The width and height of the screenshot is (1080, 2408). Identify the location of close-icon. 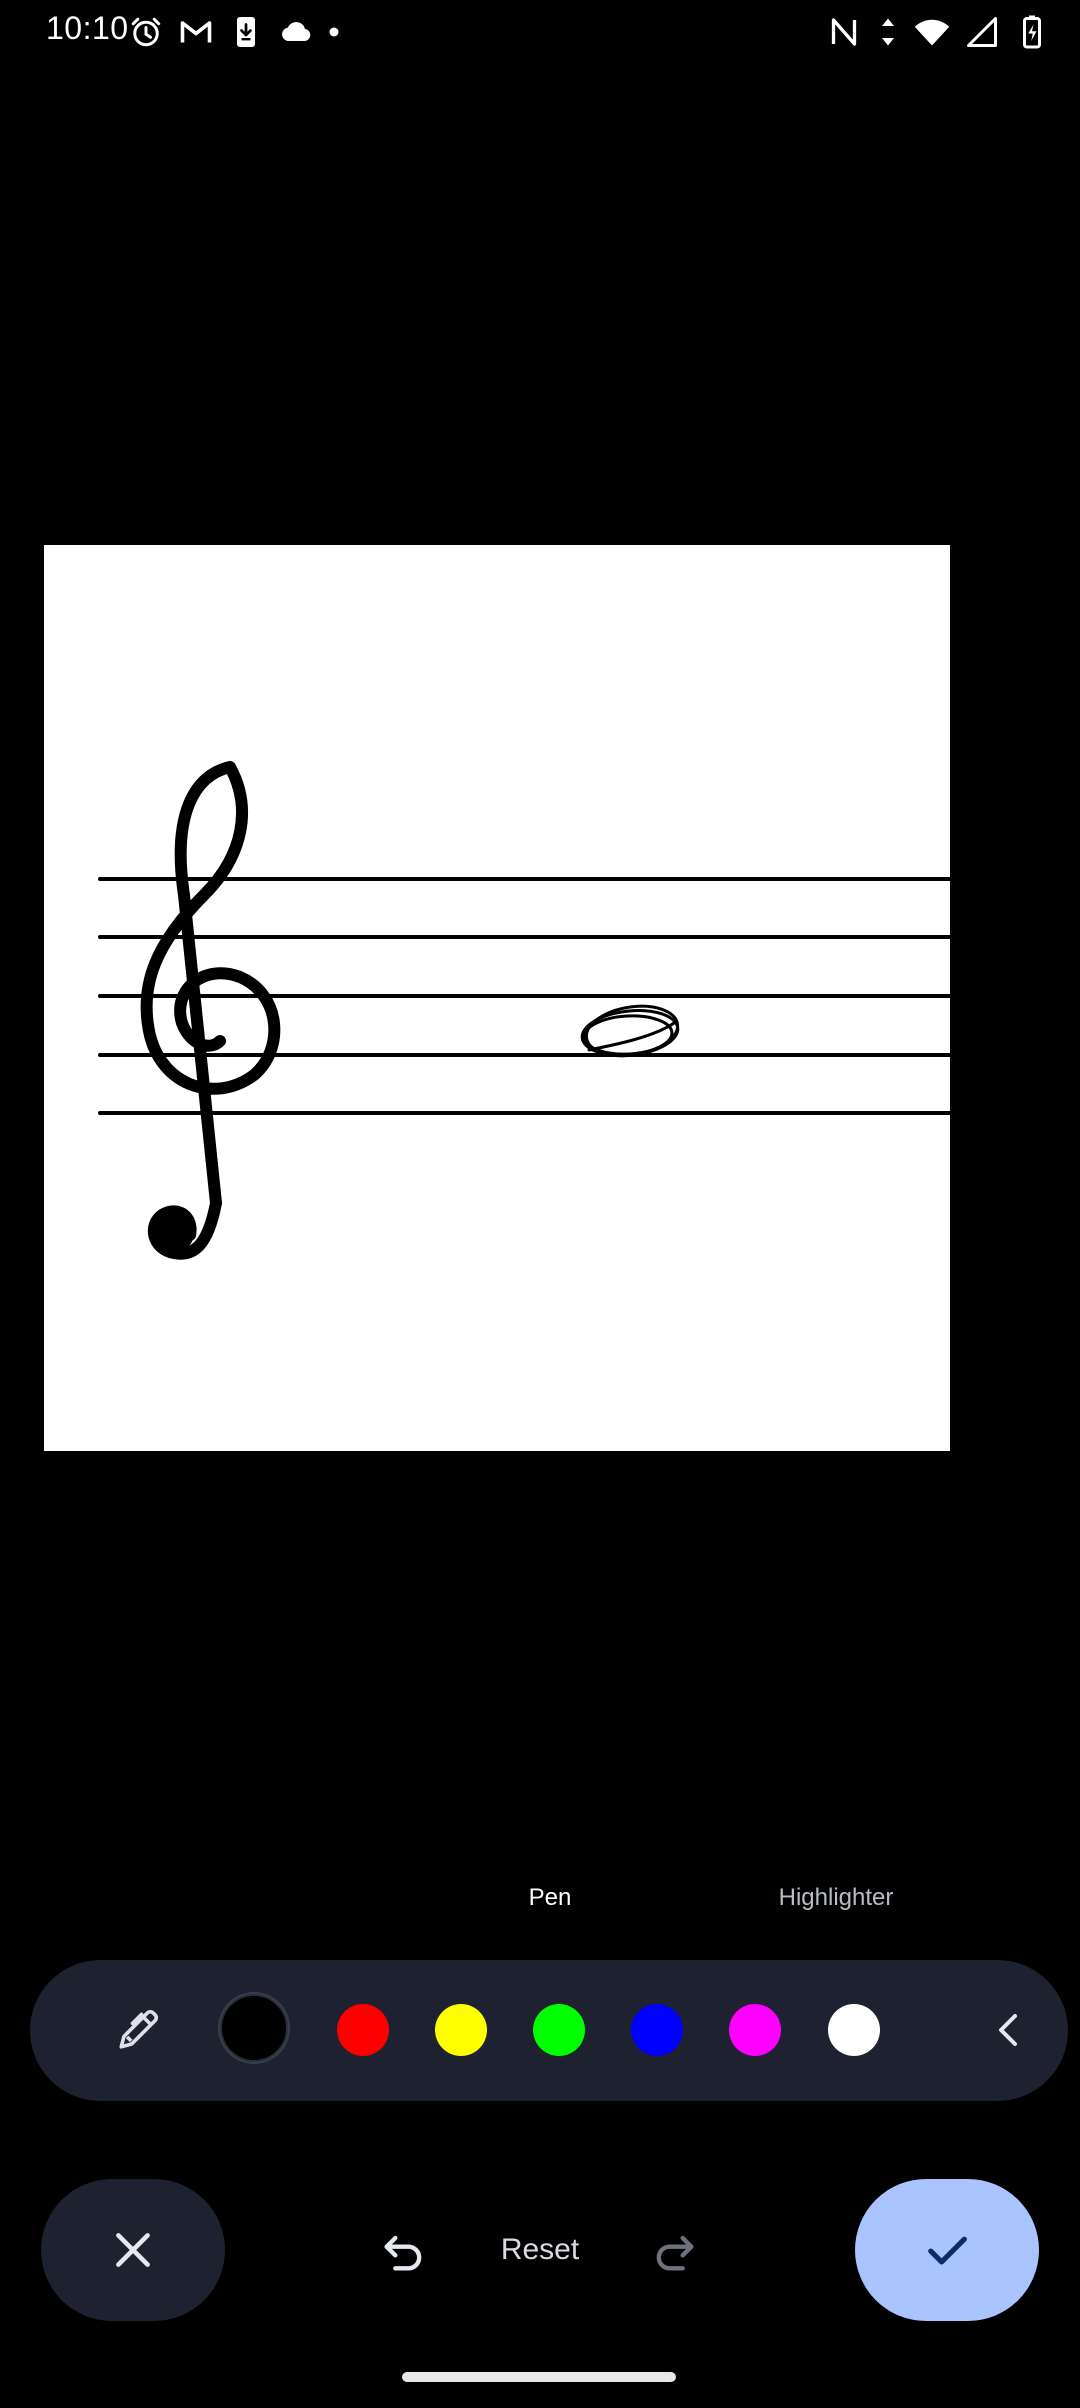
(133, 2250).